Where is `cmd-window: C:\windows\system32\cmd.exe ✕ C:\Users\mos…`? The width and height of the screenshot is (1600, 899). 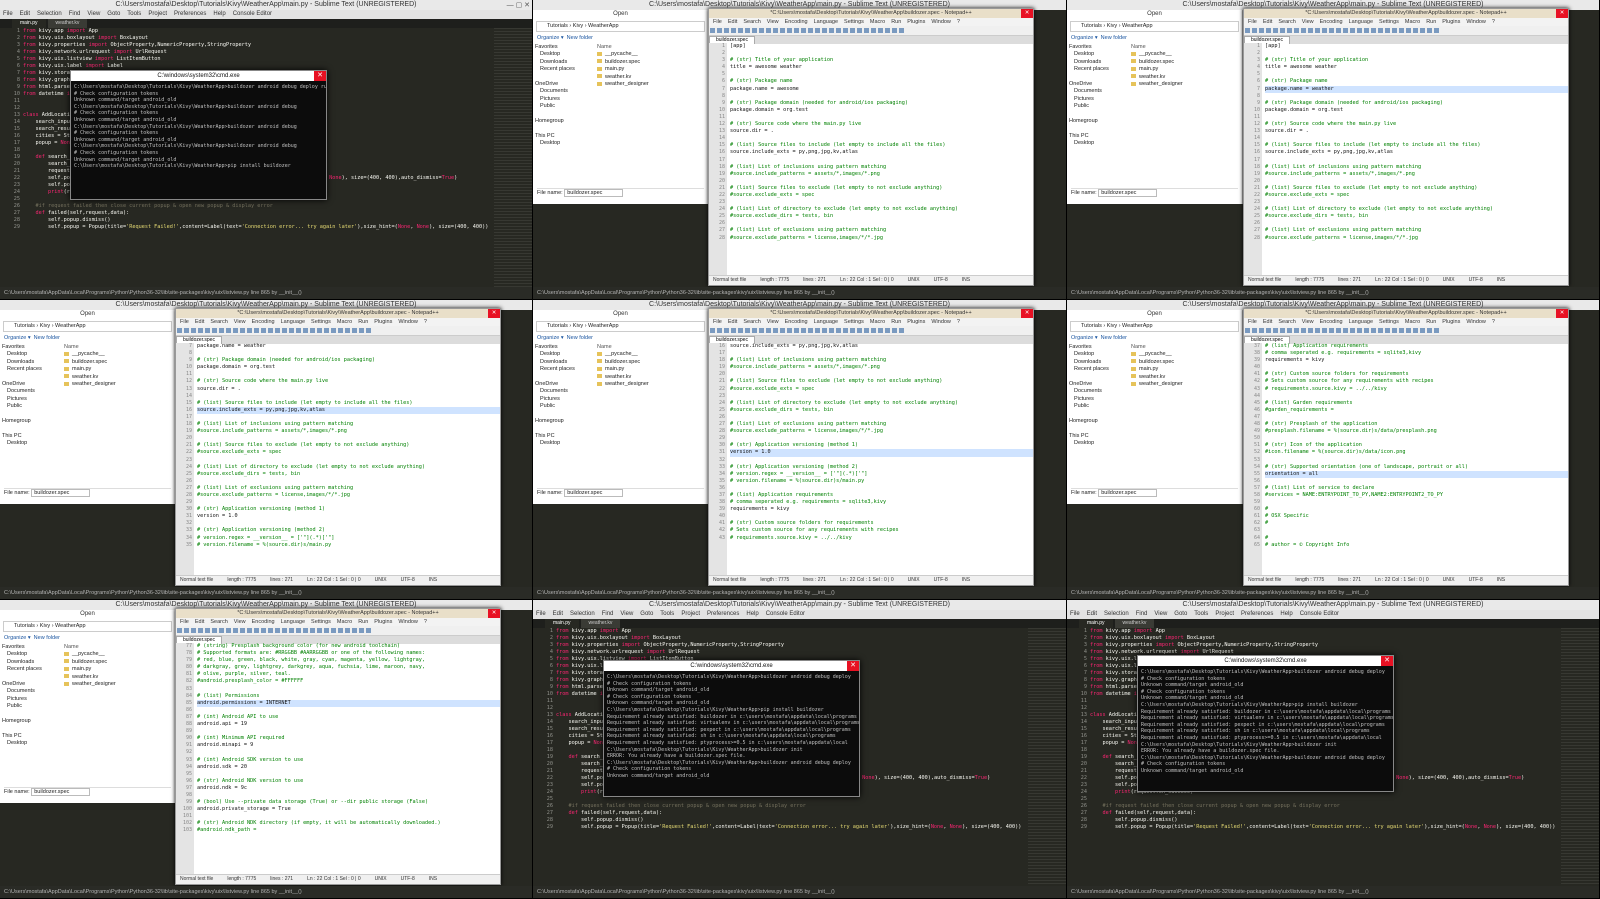 cmd-window: C:\windows\system32\cmd.exe ✕ C:\Users\mos… is located at coordinates (731, 728).